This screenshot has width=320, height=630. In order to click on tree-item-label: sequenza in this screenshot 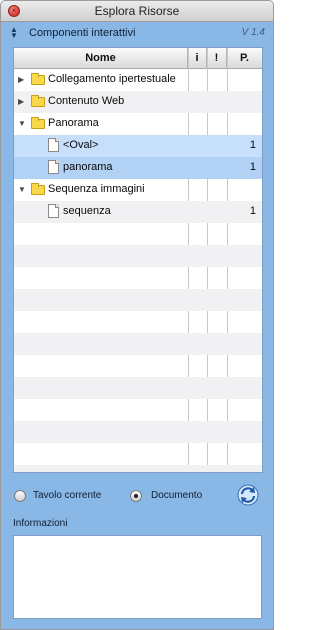, I will do `click(87, 211)`.